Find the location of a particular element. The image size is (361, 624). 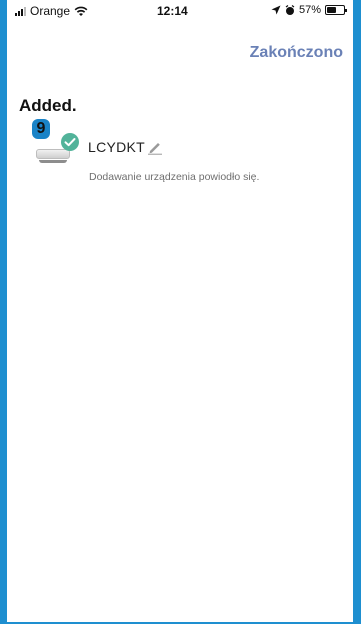

location-icon is located at coordinates (276, 10).